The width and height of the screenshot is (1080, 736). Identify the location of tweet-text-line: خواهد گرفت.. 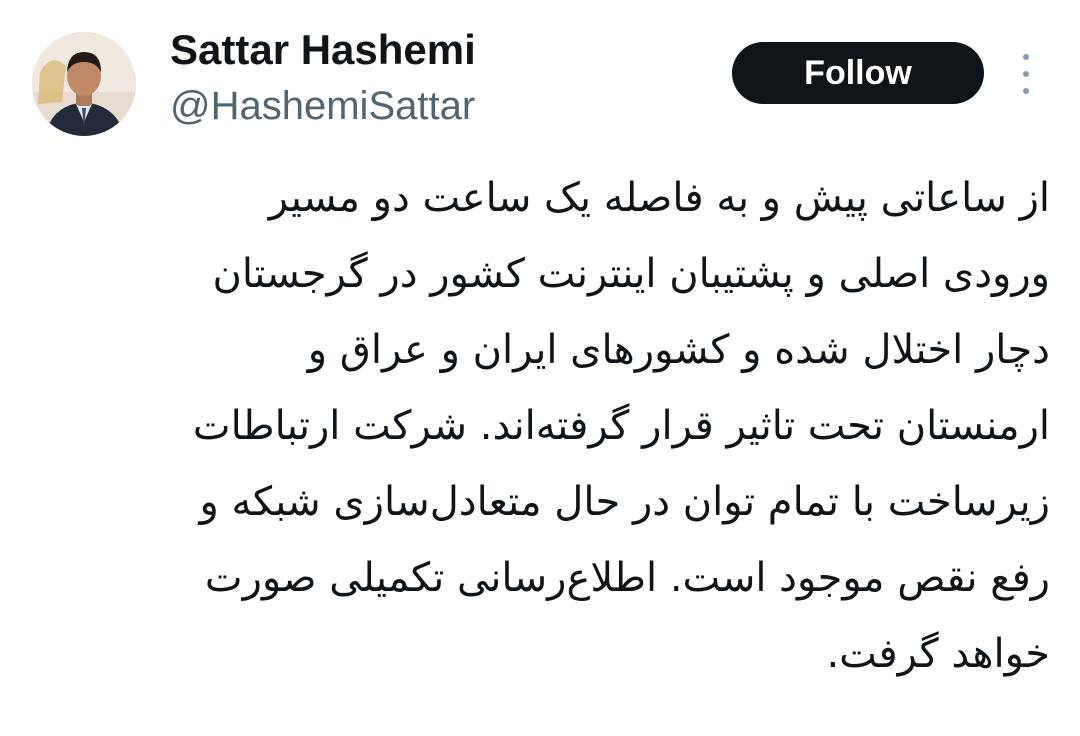
(938, 654).